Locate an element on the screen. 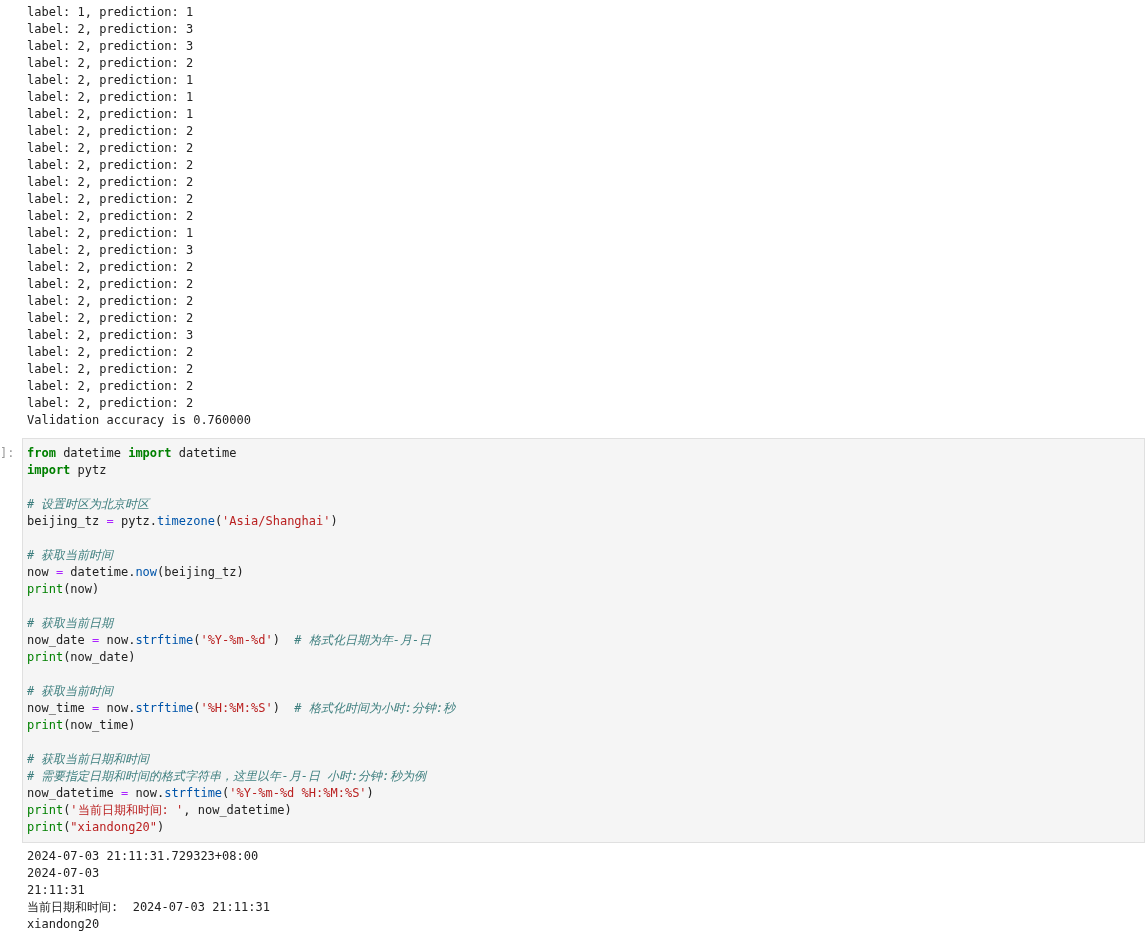 The image size is (1145, 940). output-line: Validation accuracy is 0.760000 is located at coordinates (139, 420).